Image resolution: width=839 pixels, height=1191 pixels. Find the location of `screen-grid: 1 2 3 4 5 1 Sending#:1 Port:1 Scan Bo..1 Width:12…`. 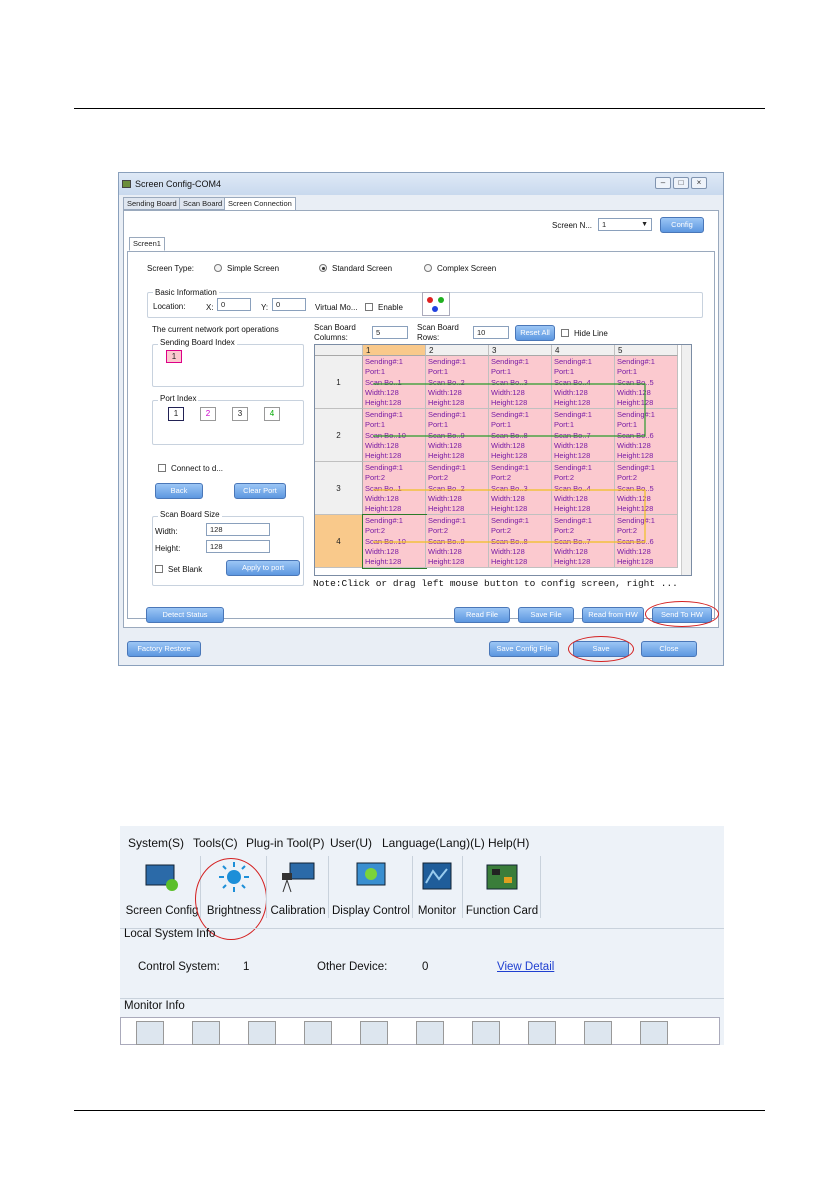

screen-grid: 1 2 3 4 5 1 Sending#:1 Port:1 Scan Bo..1 Width:12… is located at coordinates (503, 460).